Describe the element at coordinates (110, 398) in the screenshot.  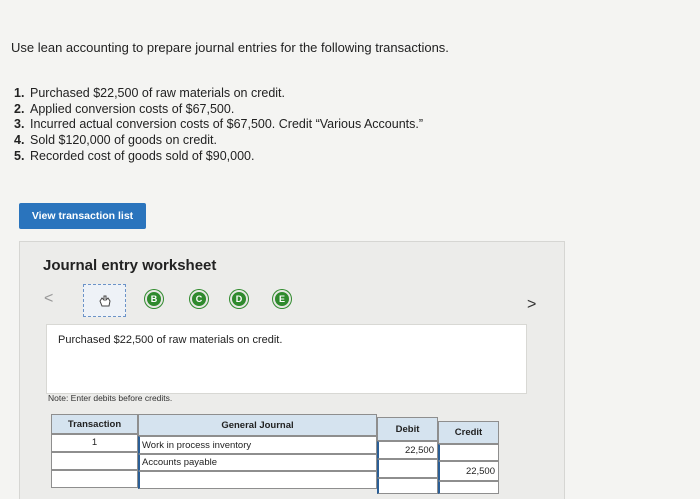
I see `note-text: Note: Enter debits before credits.` at that location.